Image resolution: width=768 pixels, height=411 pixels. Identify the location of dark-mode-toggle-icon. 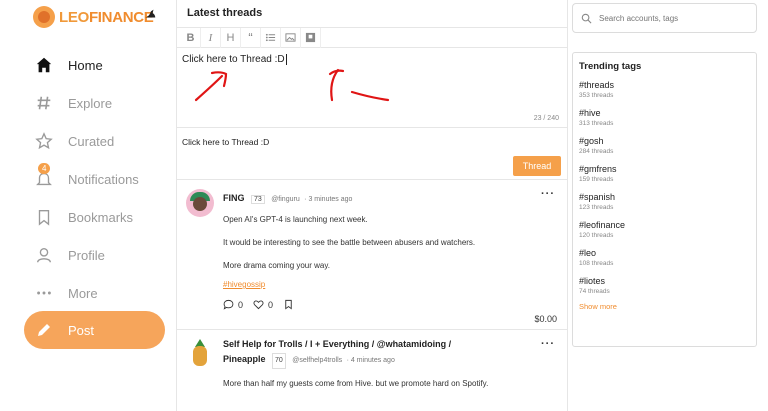
(150, 15).